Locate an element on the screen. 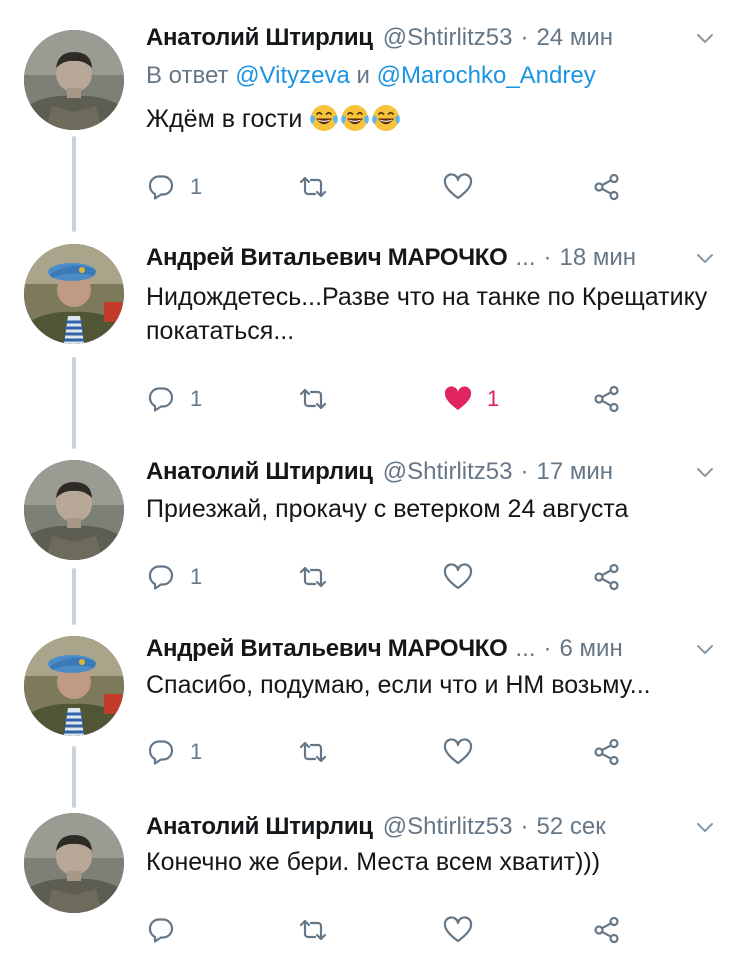 This screenshot has height=960, width=741. reply-button is located at coordinates (161, 930).